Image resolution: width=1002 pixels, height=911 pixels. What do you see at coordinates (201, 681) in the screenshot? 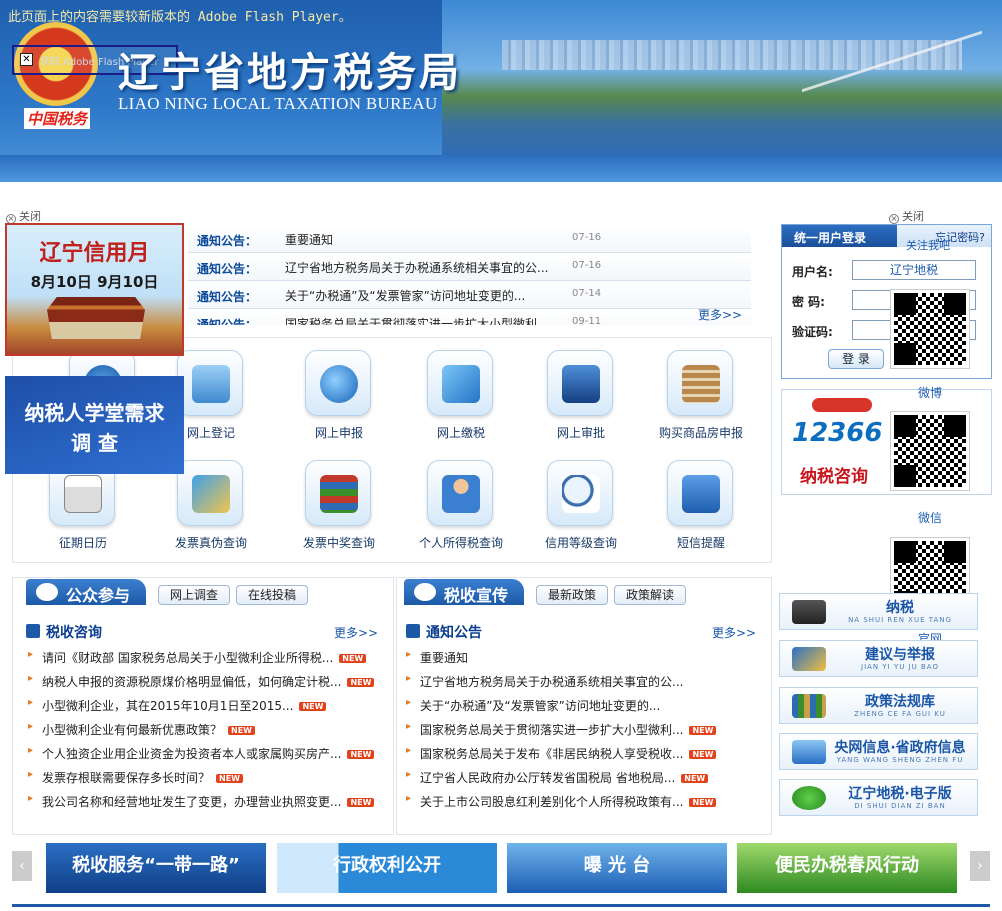
I see `news-item: 纳税人申报的资源税原煤价格明显偏低，如何确定计税... NEW` at bounding box center [201, 681].